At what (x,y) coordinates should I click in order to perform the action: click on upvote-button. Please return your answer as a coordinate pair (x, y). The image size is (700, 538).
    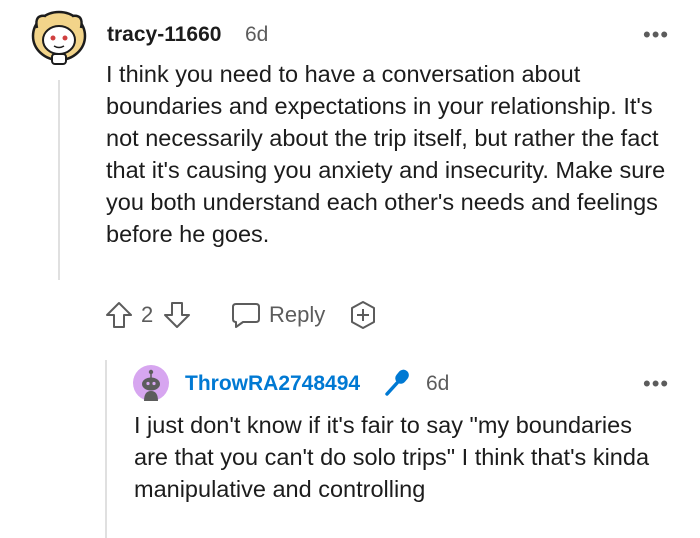
    Looking at the image, I should click on (119, 317).